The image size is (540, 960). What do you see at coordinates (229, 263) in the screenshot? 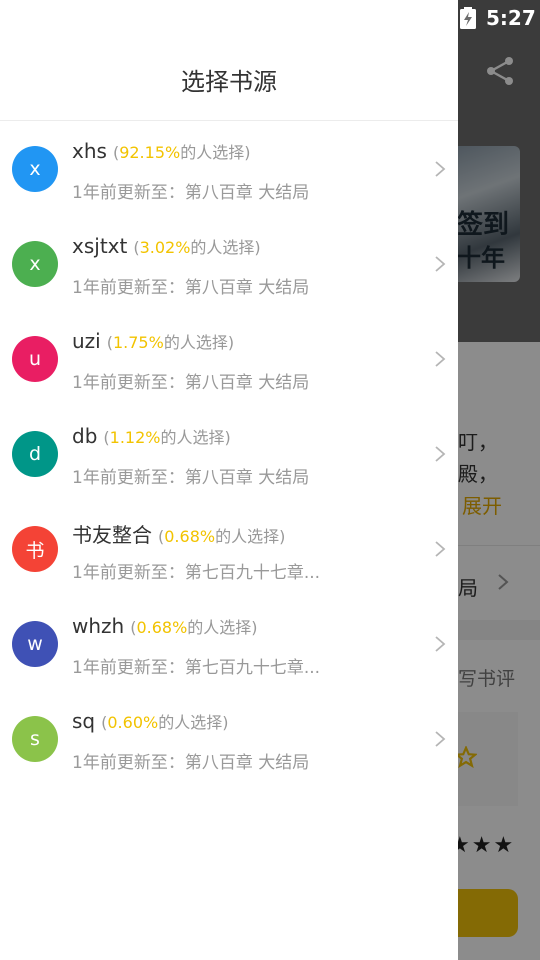
I see `source-item: x xsjtxt (3.02%的人选择) 1年前更新至：第八百章 大结局` at bounding box center [229, 263].